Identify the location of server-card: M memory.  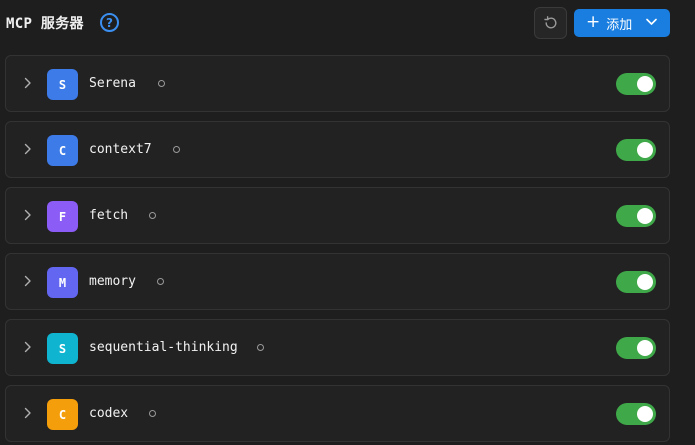
(337, 281).